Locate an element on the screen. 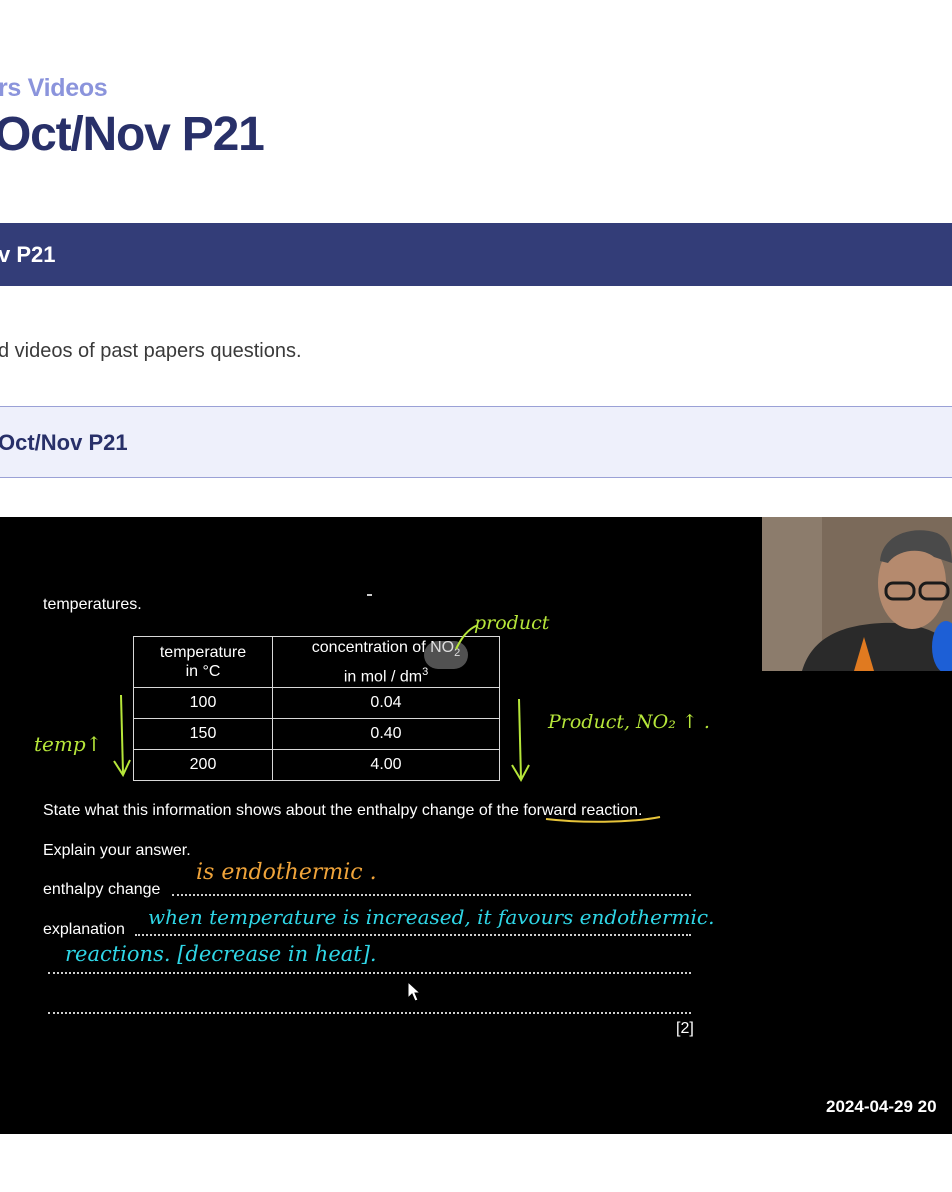 The width and height of the screenshot is (952, 1192). section-banner-title: v P21 is located at coordinates (28, 254).